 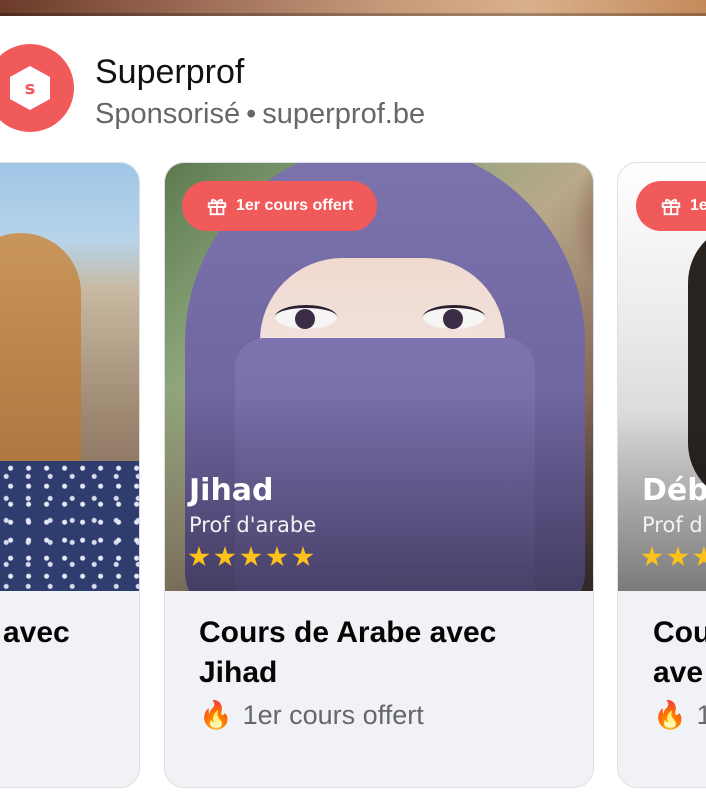 What do you see at coordinates (169, 72) in the screenshot?
I see `page-name: Superprof` at bounding box center [169, 72].